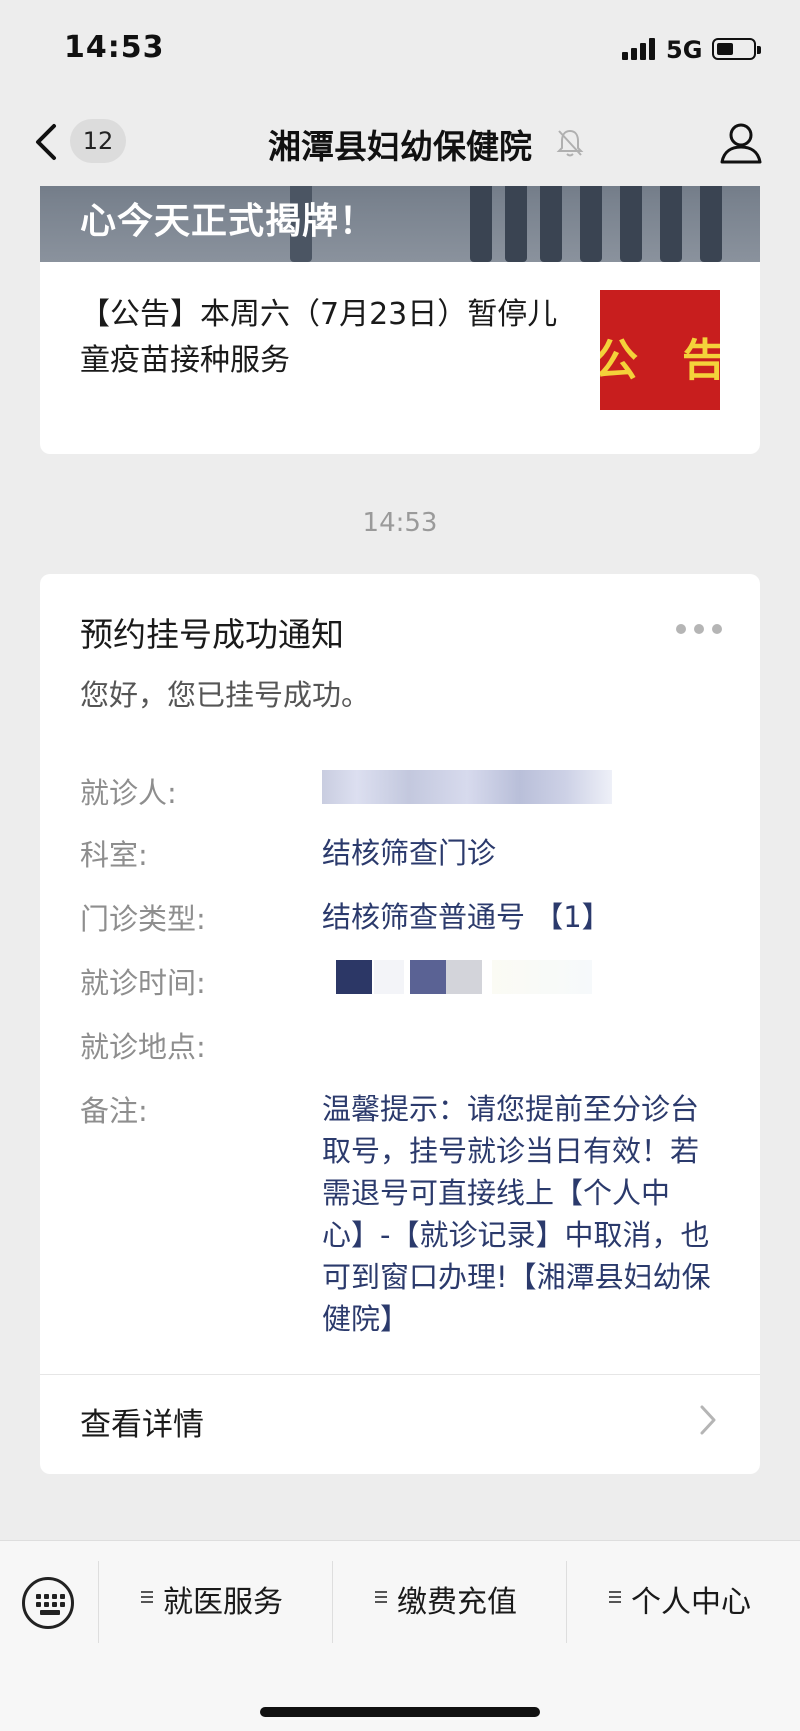 The height and width of the screenshot is (1731, 800). What do you see at coordinates (409, 853) in the screenshot?
I see `field-value: 结核筛查门诊` at bounding box center [409, 853].